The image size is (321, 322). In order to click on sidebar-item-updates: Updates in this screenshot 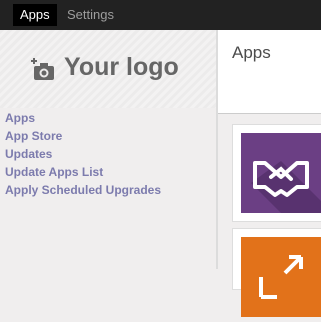, I will do `click(83, 154)`.